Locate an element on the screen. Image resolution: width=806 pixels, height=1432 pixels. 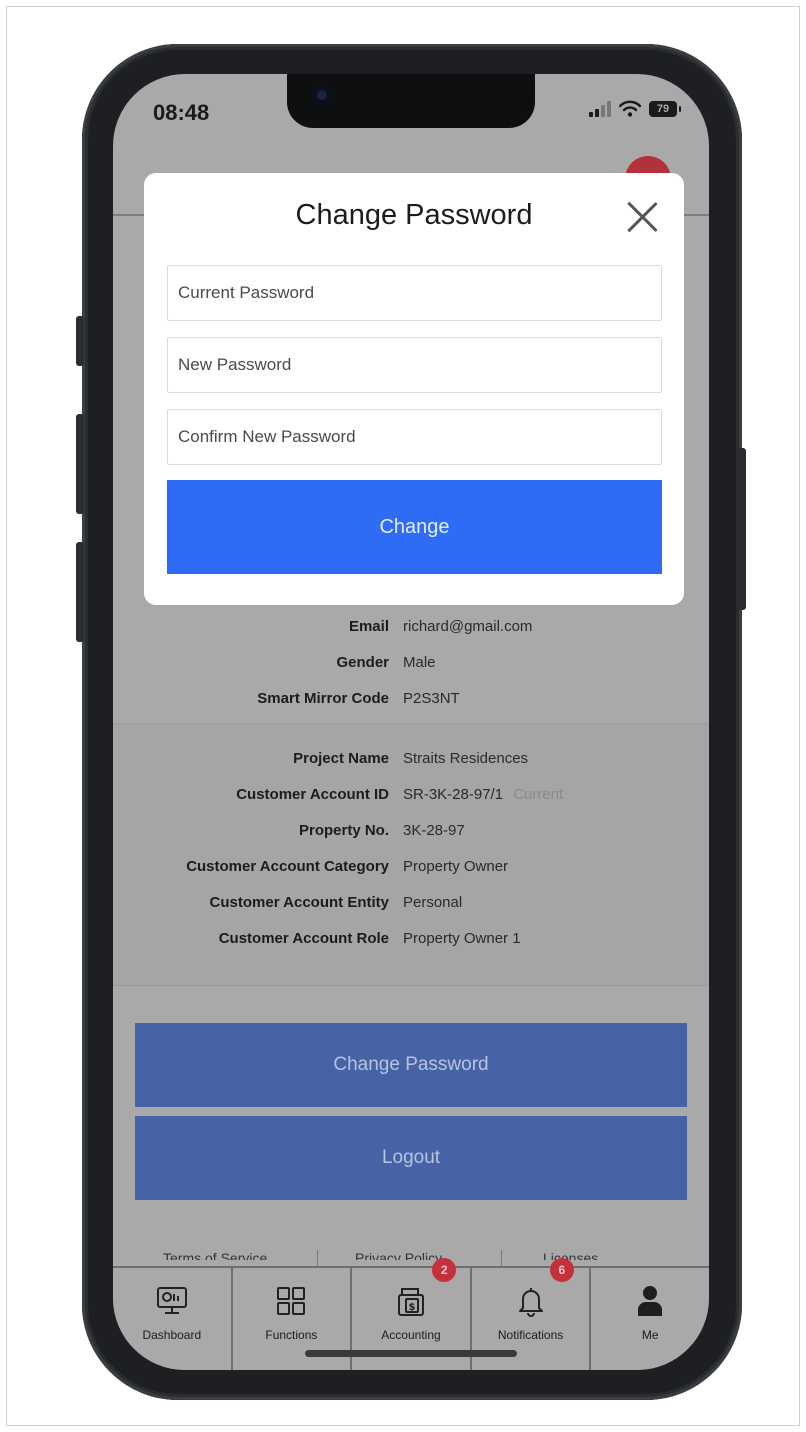
battery-icon: 79 is located at coordinates (665, 108).